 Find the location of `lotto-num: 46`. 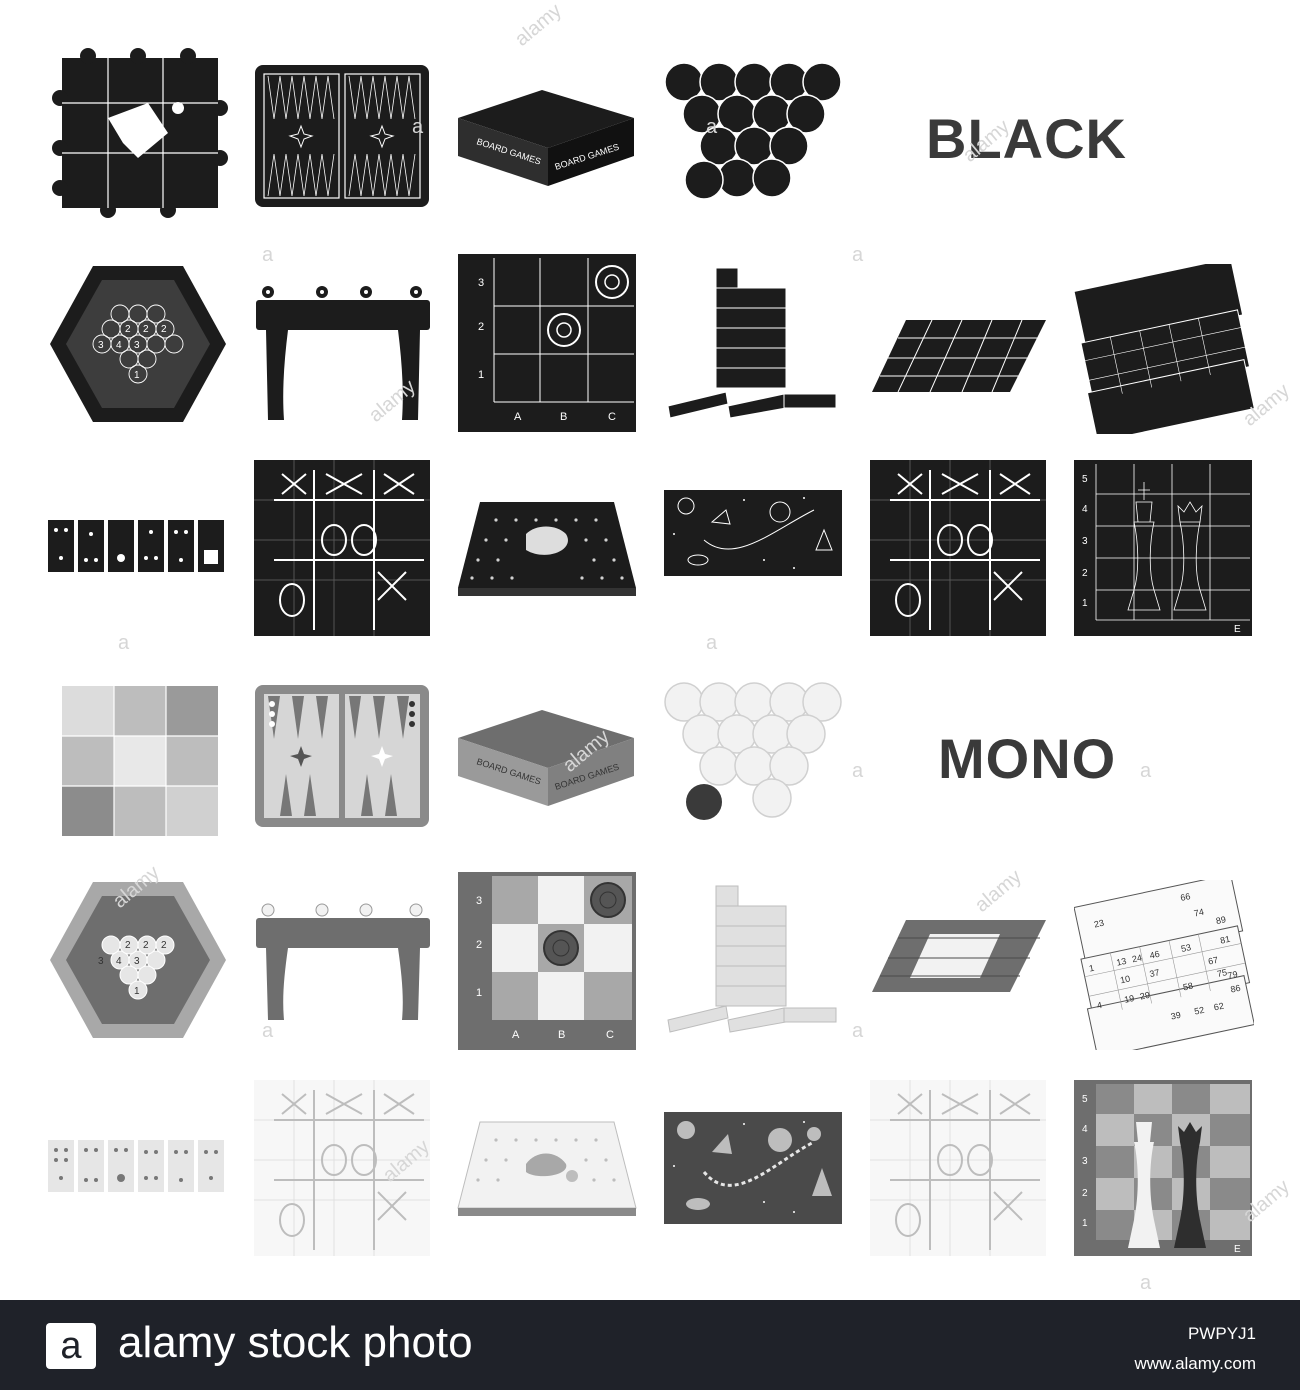

lotto-num: 46 is located at coordinates (1155, 955).